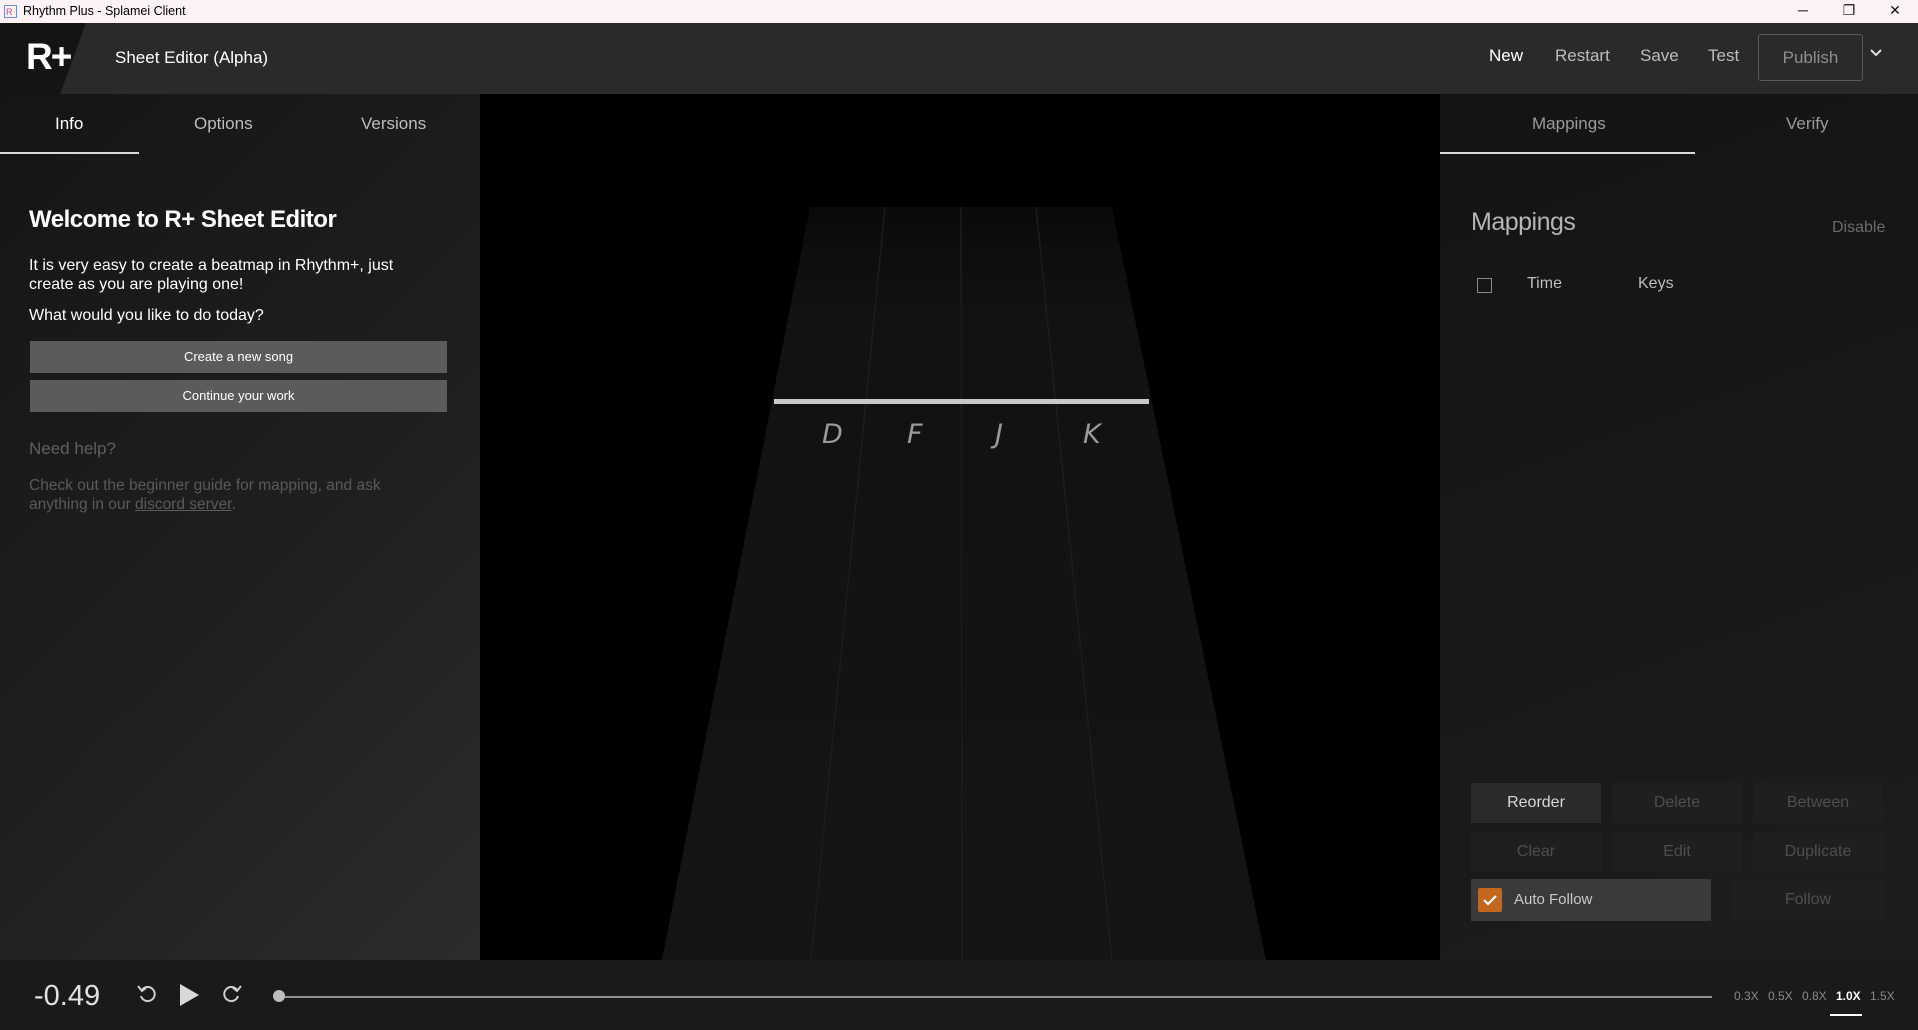 Image resolution: width=1918 pixels, height=1030 pixels. I want to click on auto-follow-toggle: Auto Follow, so click(1591, 900).